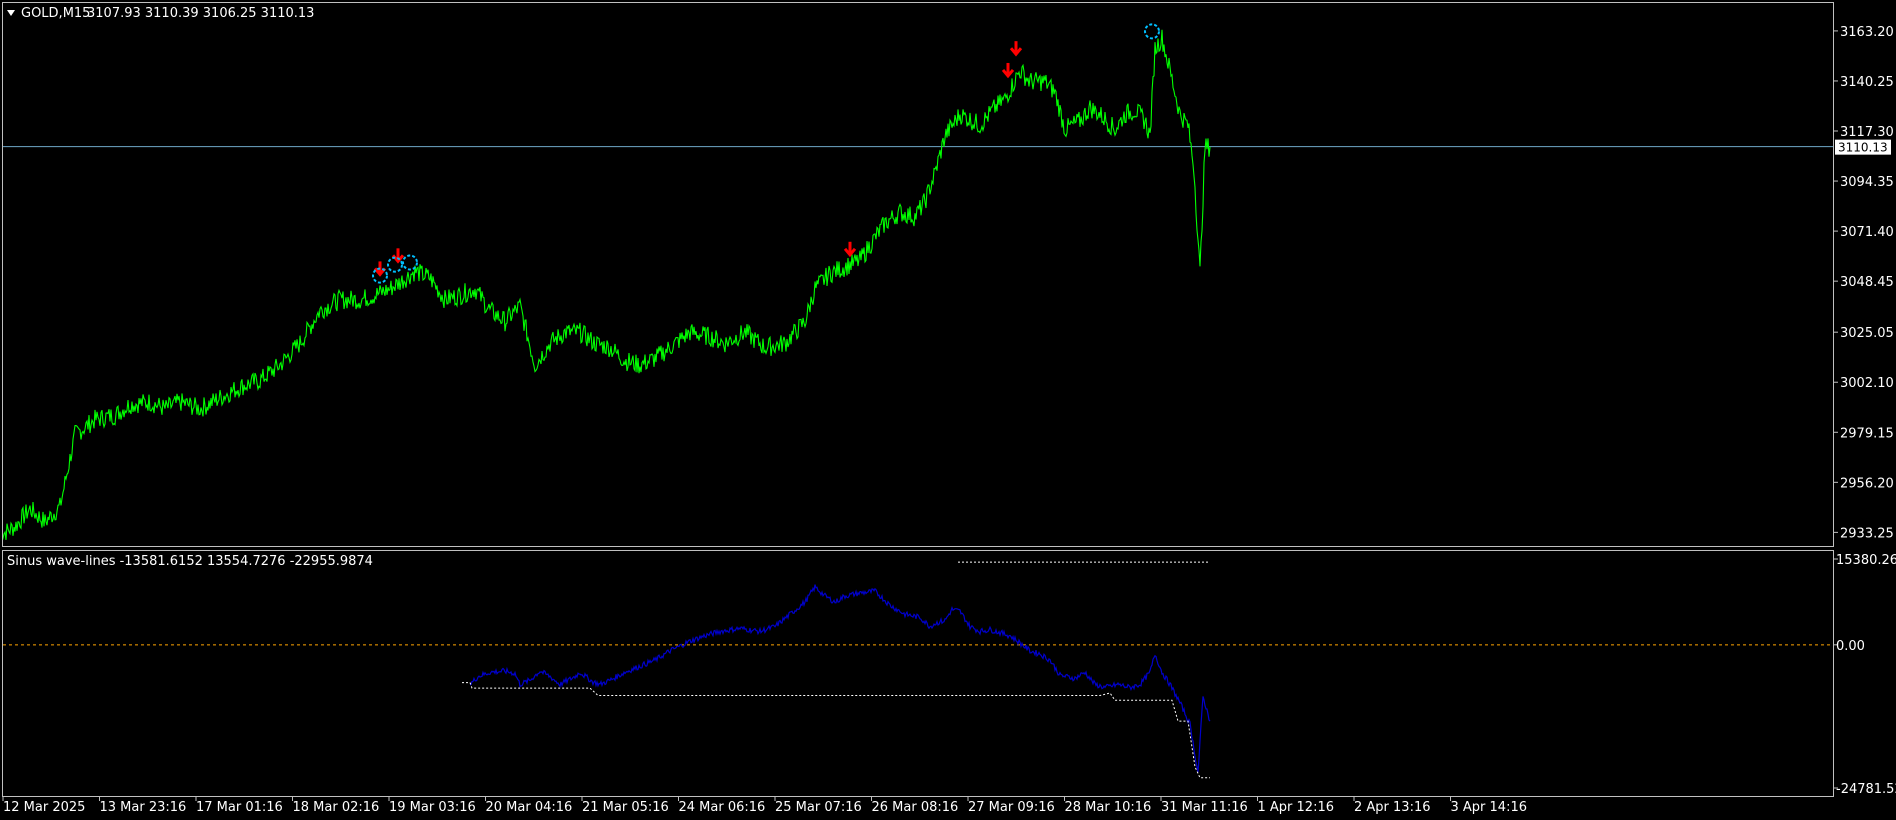 The width and height of the screenshot is (1896, 820). I want to click on price-tick-label: 3140.25, so click(1867, 82).